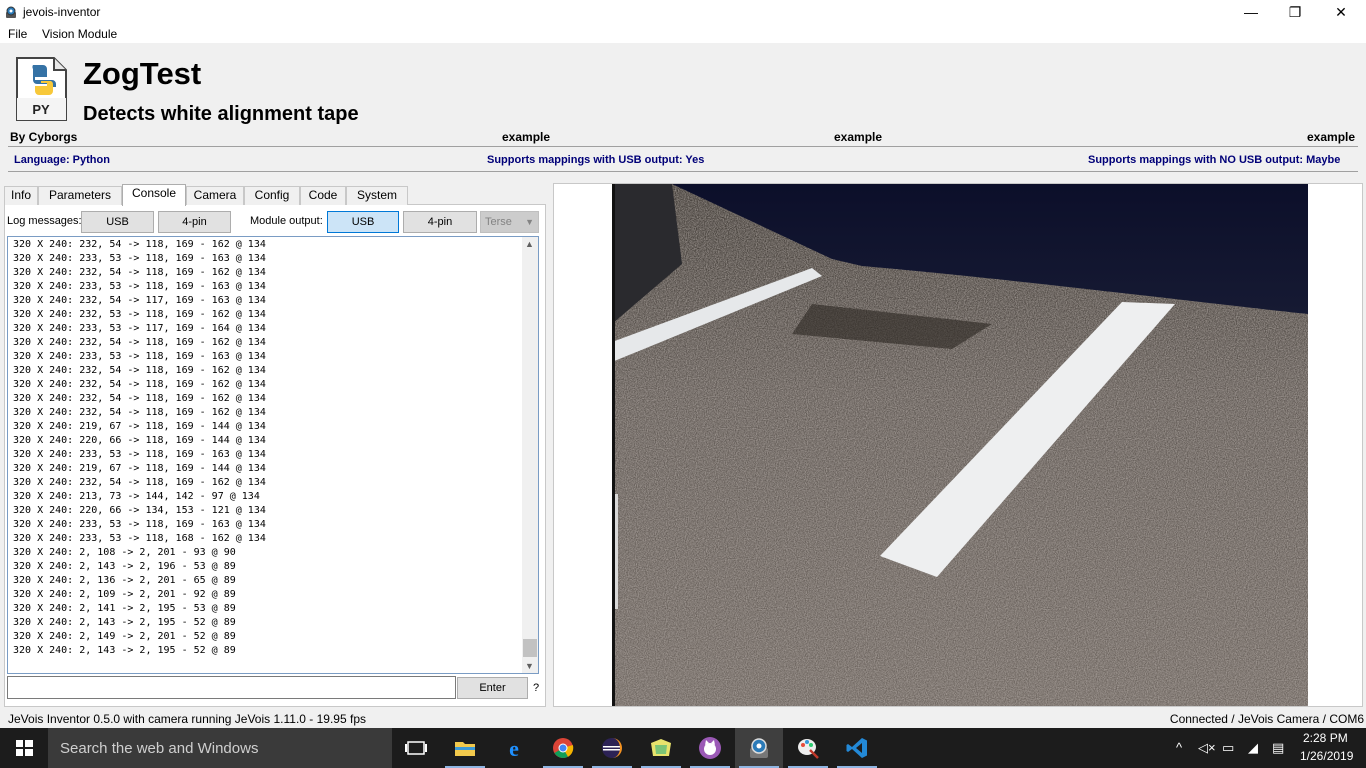  Describe the element at coordinates (563, 748) in the screenshot. I see `chrome-icon` at that location.